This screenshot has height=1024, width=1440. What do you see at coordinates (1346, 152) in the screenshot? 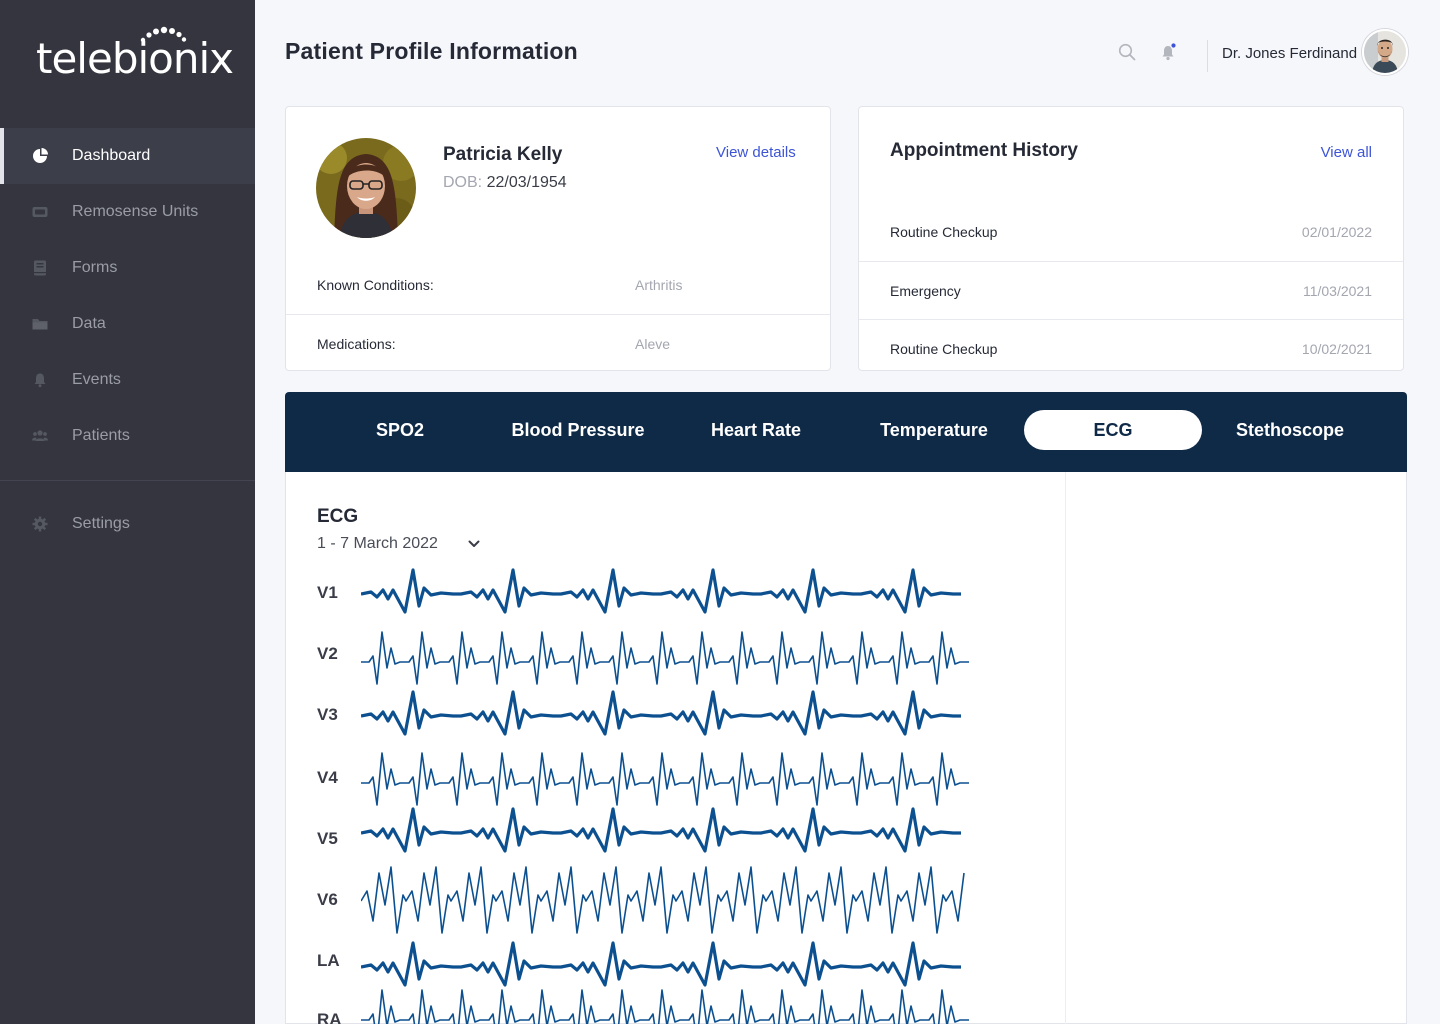
I see `view-all-link: View all` at bounding box center [1346, 152].